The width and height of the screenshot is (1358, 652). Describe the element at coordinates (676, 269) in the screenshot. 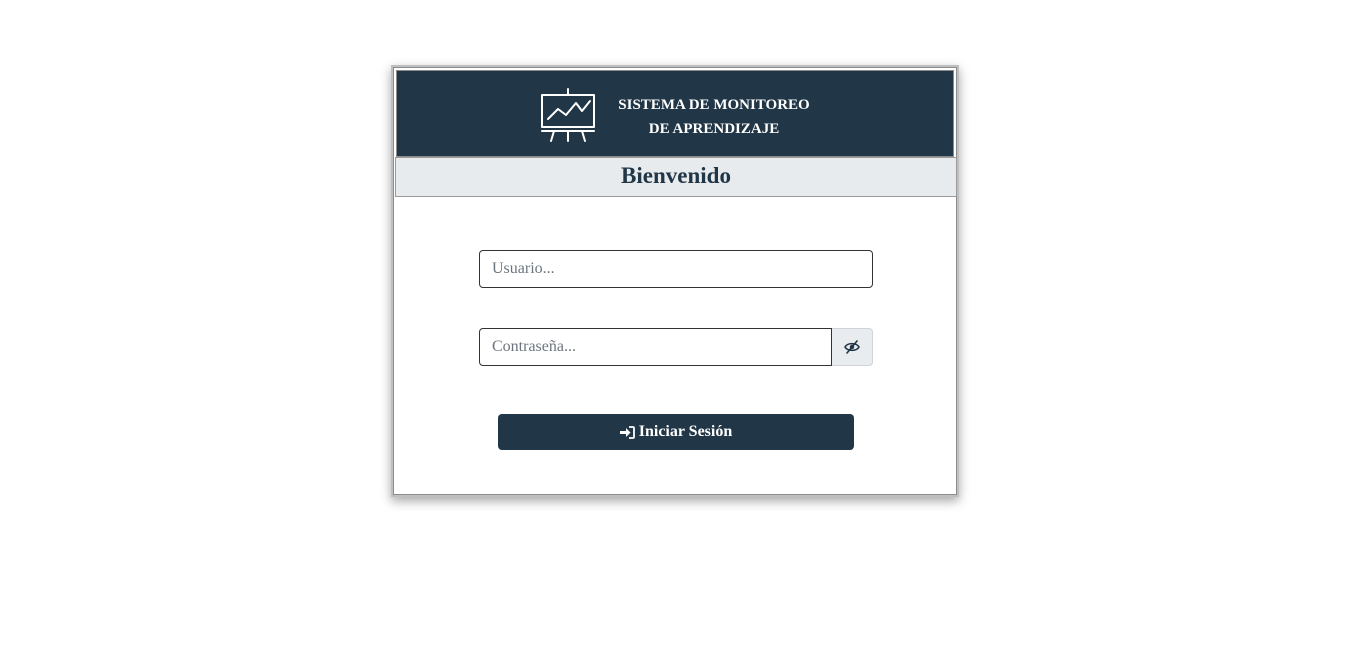

I see `username-input` at that location.